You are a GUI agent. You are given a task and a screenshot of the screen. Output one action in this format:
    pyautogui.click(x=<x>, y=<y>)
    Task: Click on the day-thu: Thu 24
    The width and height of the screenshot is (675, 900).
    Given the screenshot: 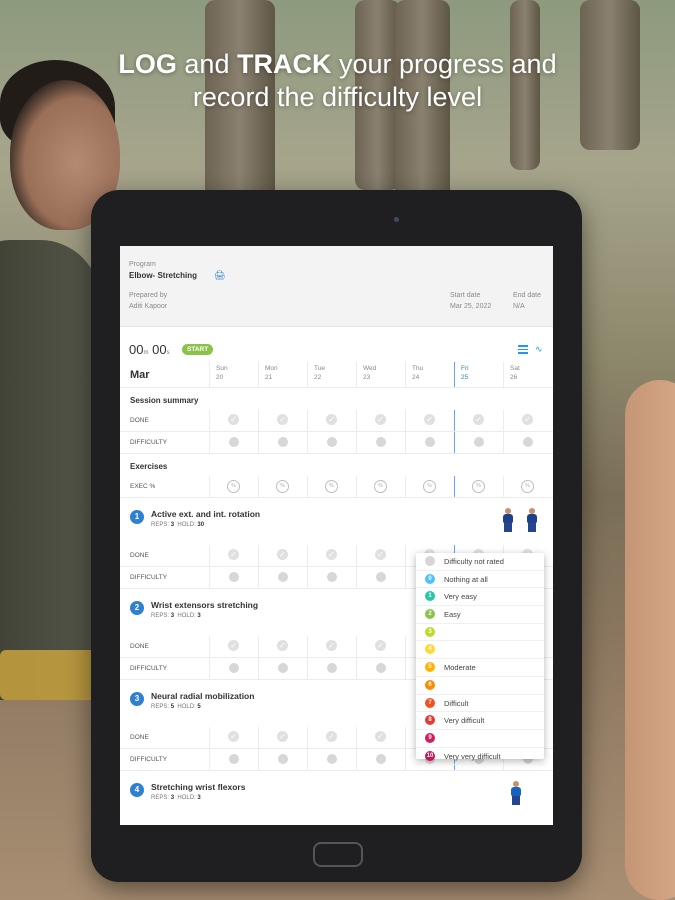 What is the action you would take?
    pyautogui.click(x=430, y=374)
    